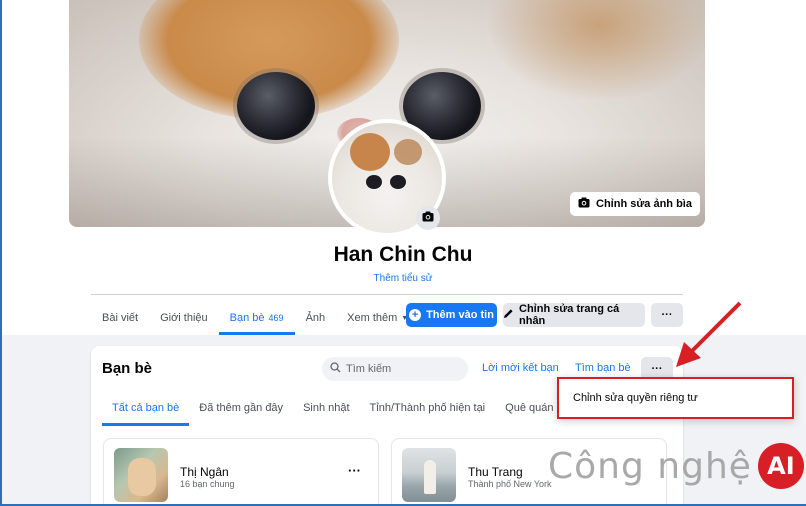 The width and height of the screenshot is (806, 506). I want to click on watermark-badge: AI, so click(780, 466).